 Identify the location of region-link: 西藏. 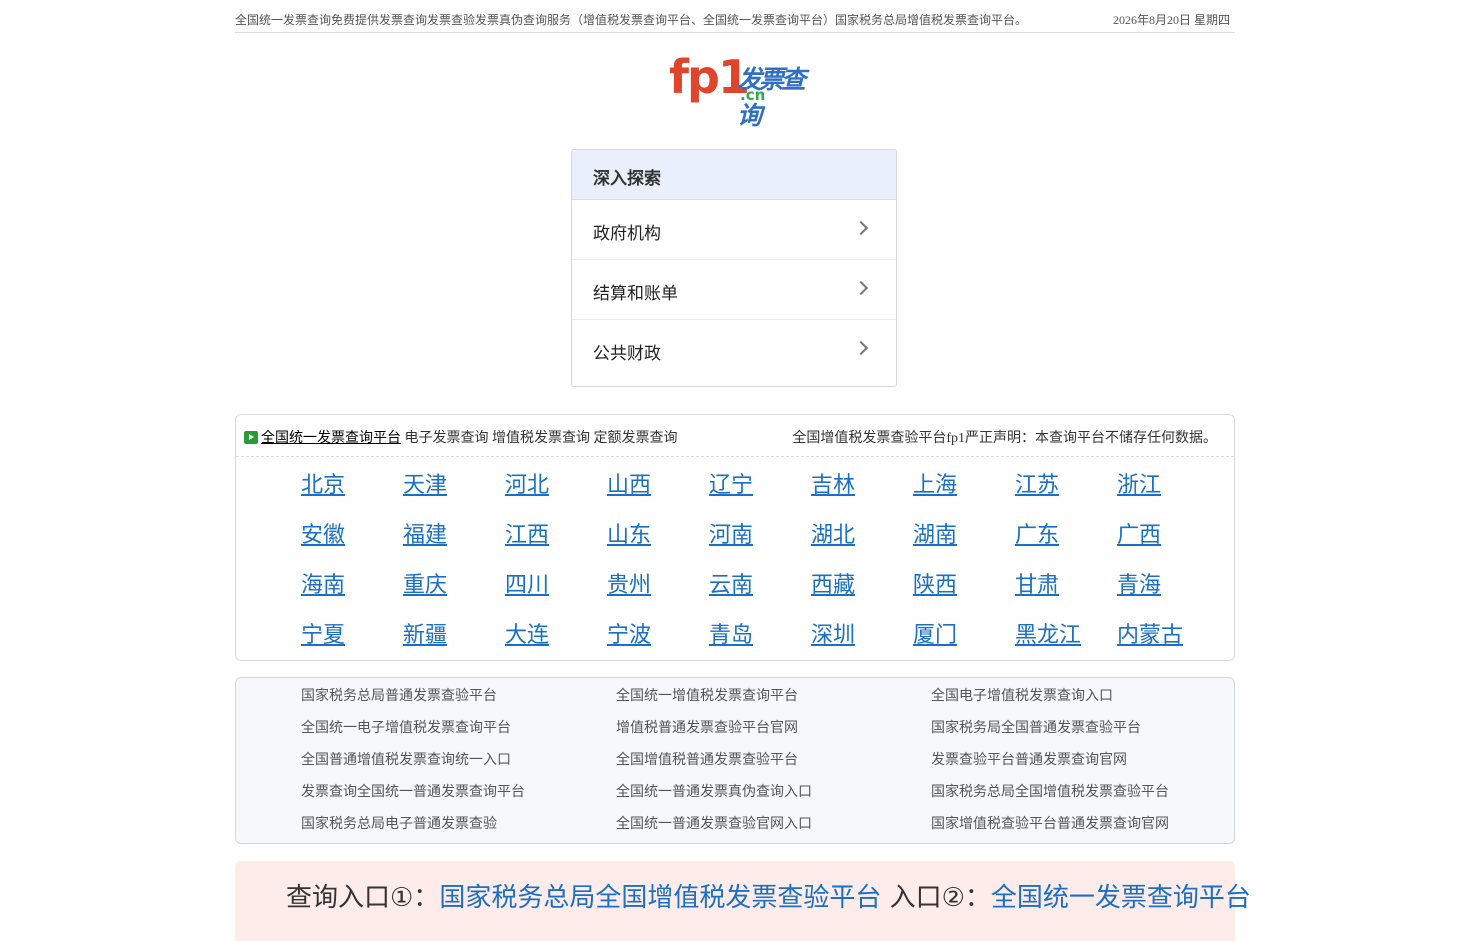
(833, 583).